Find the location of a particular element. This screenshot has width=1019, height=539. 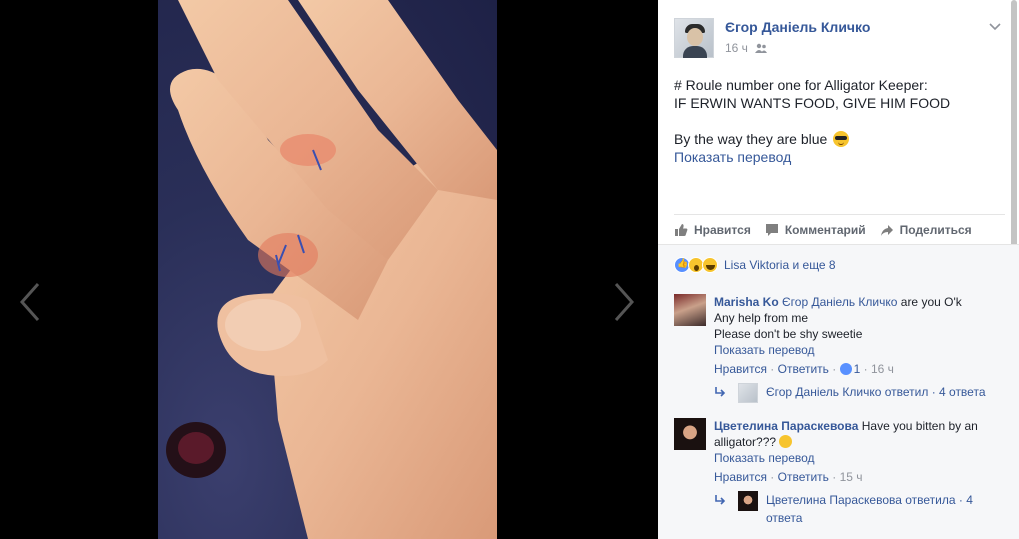

replies-author: Цветелина Параскевова is located at coordinates (834, 500).